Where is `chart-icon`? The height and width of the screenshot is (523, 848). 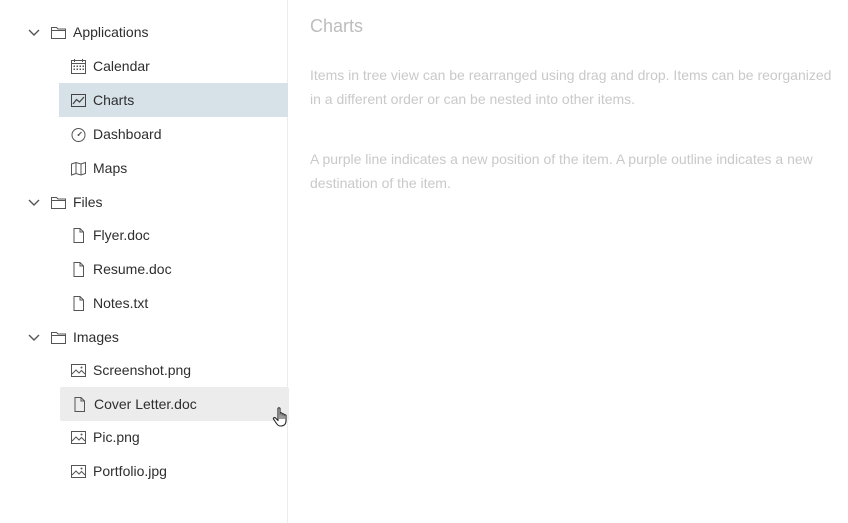 chart-icon is located at coordinates (78, 100).